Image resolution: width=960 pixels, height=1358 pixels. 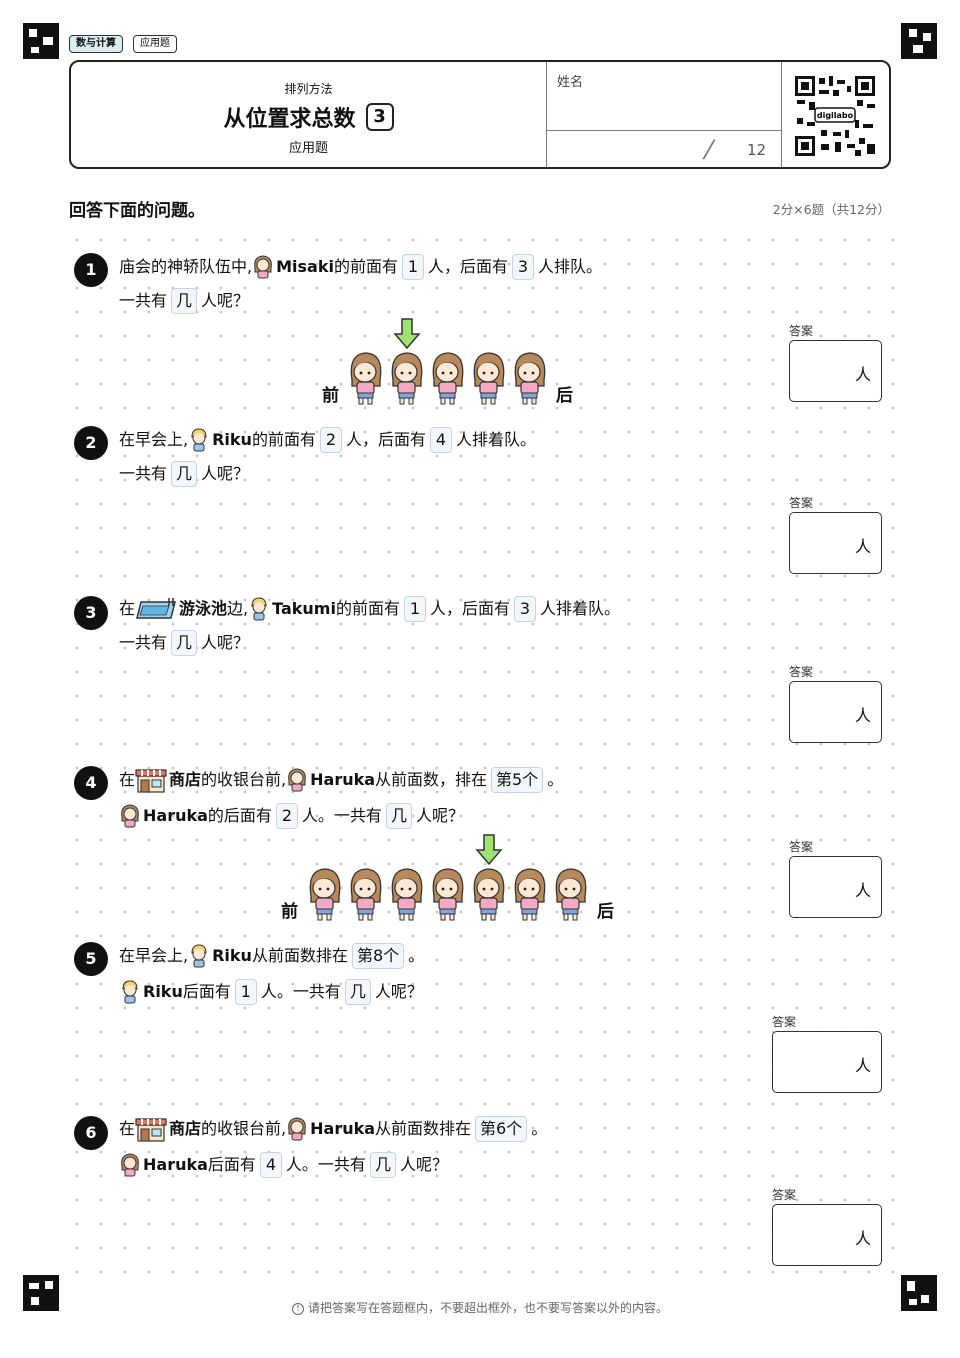 I want to click on q2-text: 人，后面有, so click(x=385, y=439).